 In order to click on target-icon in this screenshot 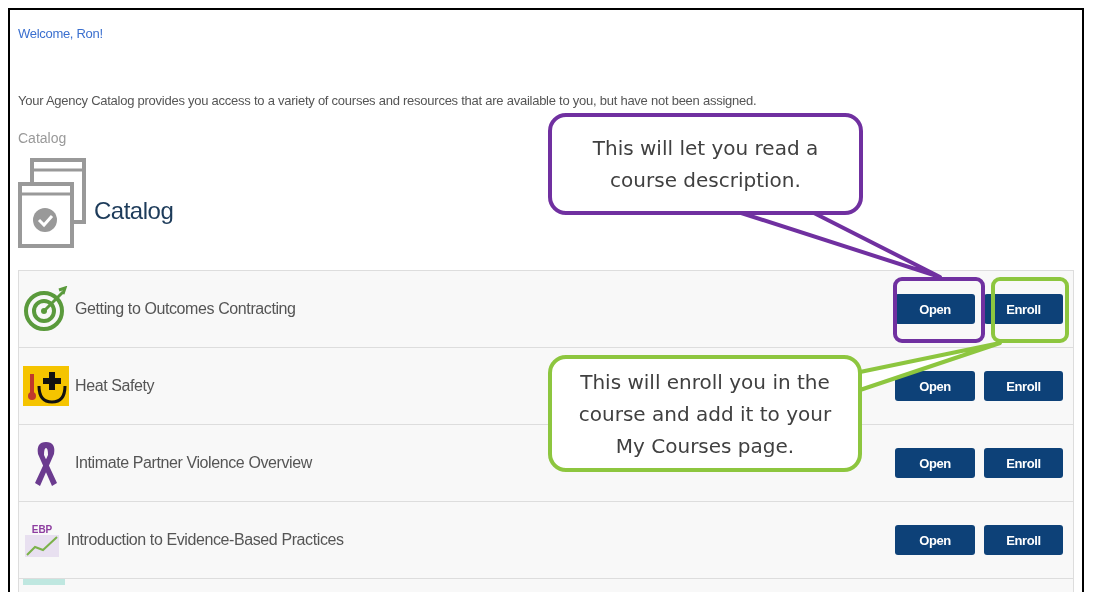, I will do `click(46, 309)`.